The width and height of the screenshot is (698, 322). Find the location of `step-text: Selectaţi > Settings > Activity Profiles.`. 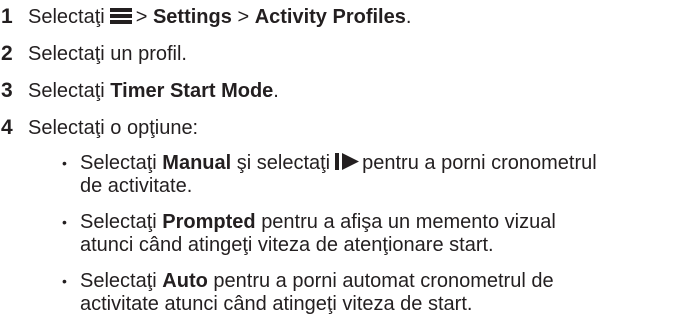

step-text: Selectaţi > Settings > Activity Profiles. is located at coordinates (219, 17).